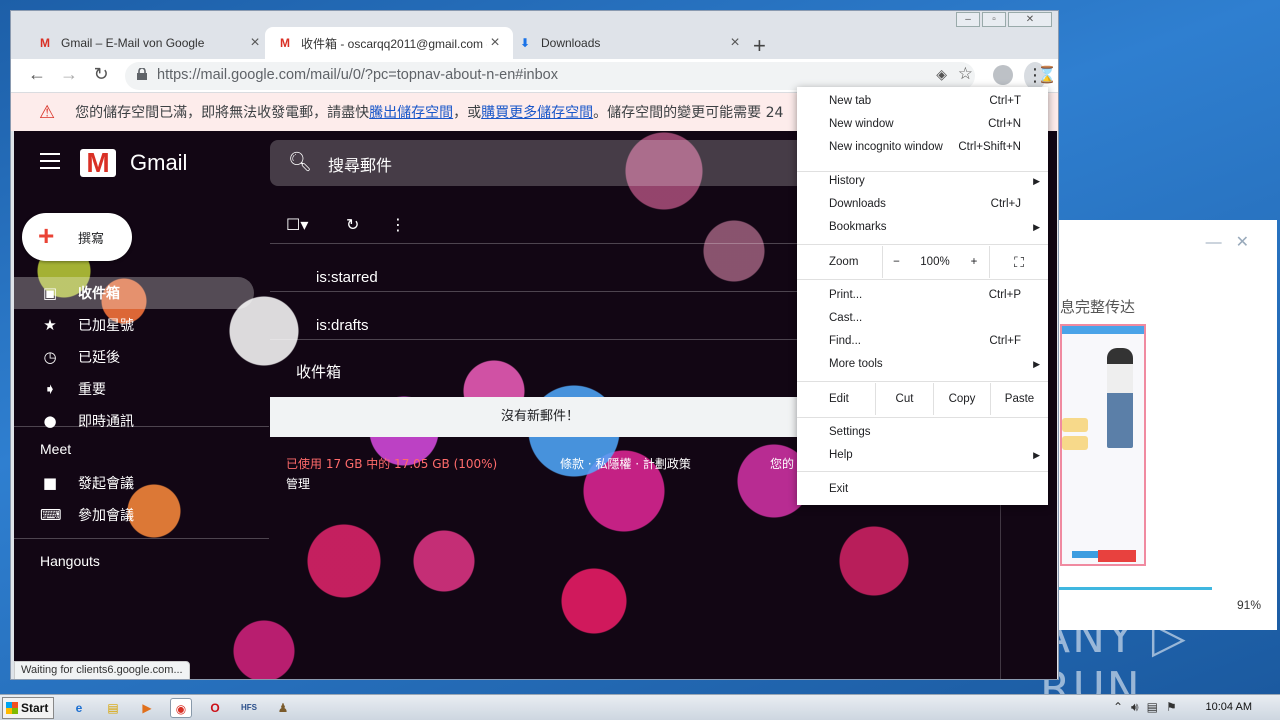  I want to click on windows-logo-icon, so click(12, 708).